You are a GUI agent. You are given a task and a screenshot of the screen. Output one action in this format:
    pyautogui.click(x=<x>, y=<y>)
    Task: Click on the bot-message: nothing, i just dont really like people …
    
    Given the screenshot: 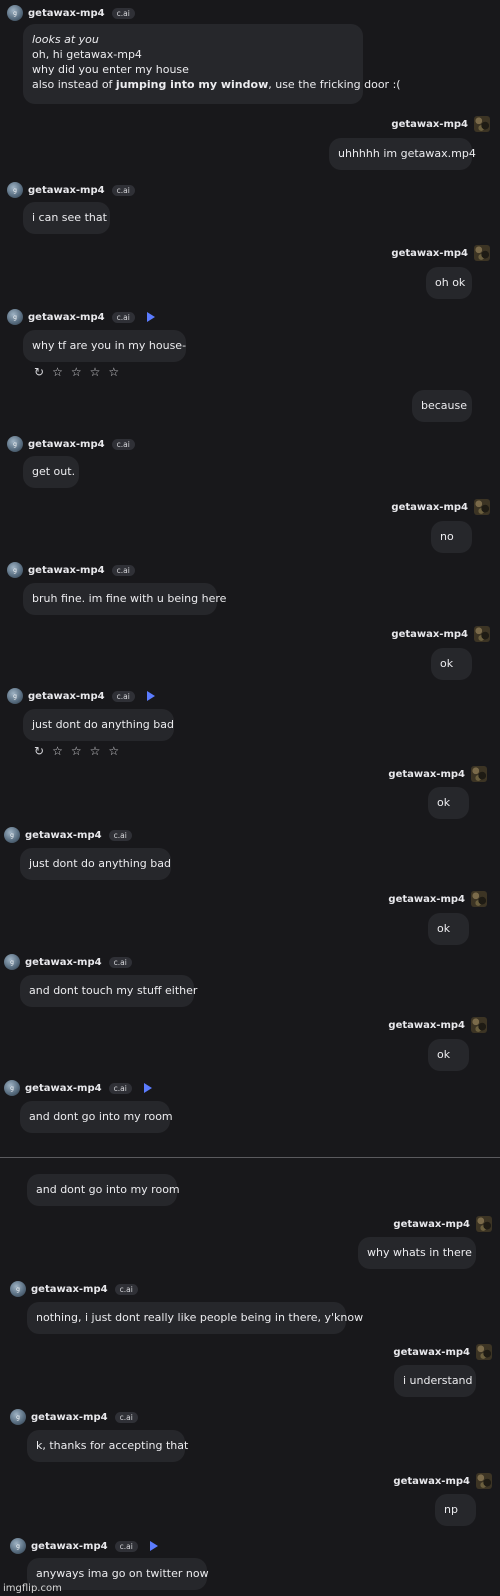 What is the action you would take?
    pyautogui.click(x=195, y=1318)
    